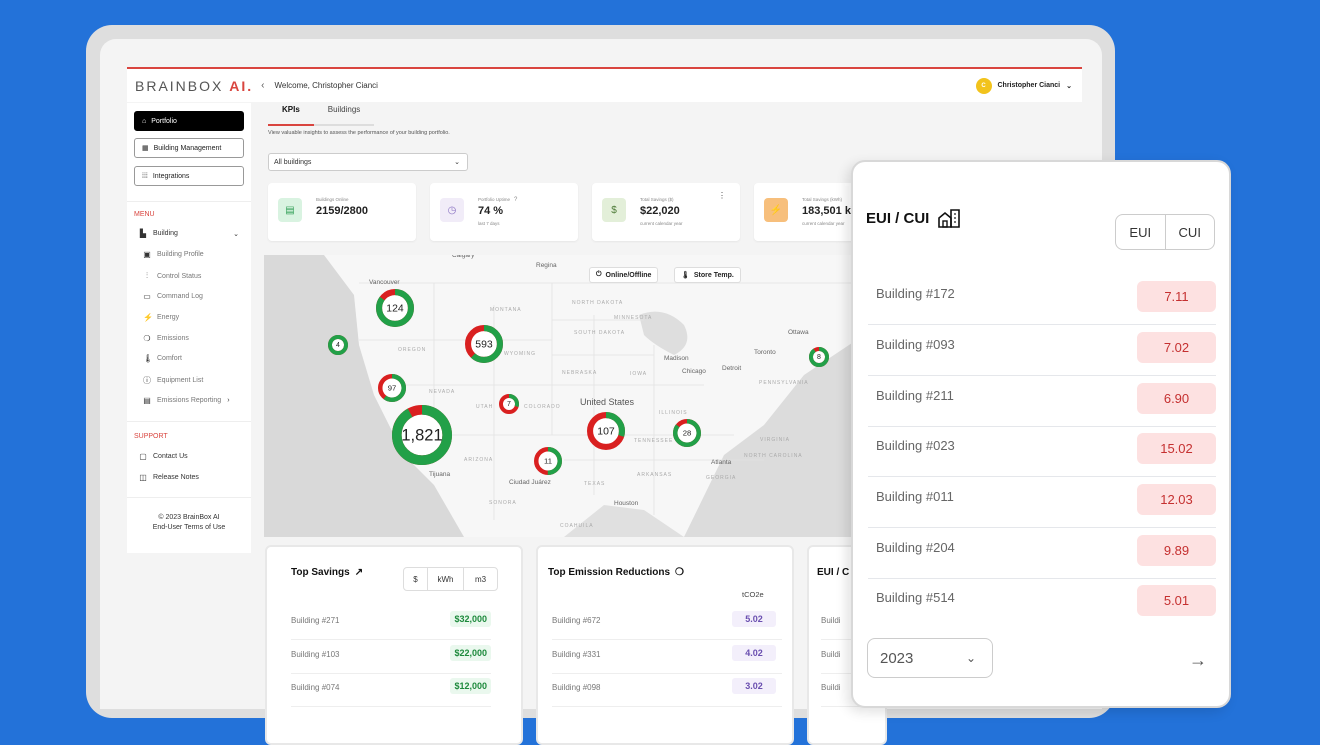 The image size is (1320, 745). I want to click on eui-toggle-button: EUI, so click(1141, 232).